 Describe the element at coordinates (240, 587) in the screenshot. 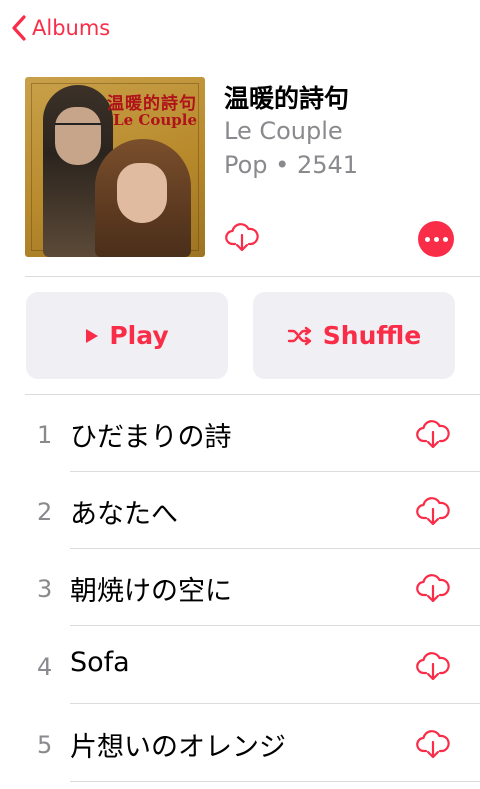

I see `track-row: 3 朝焼けの空に` at that location.